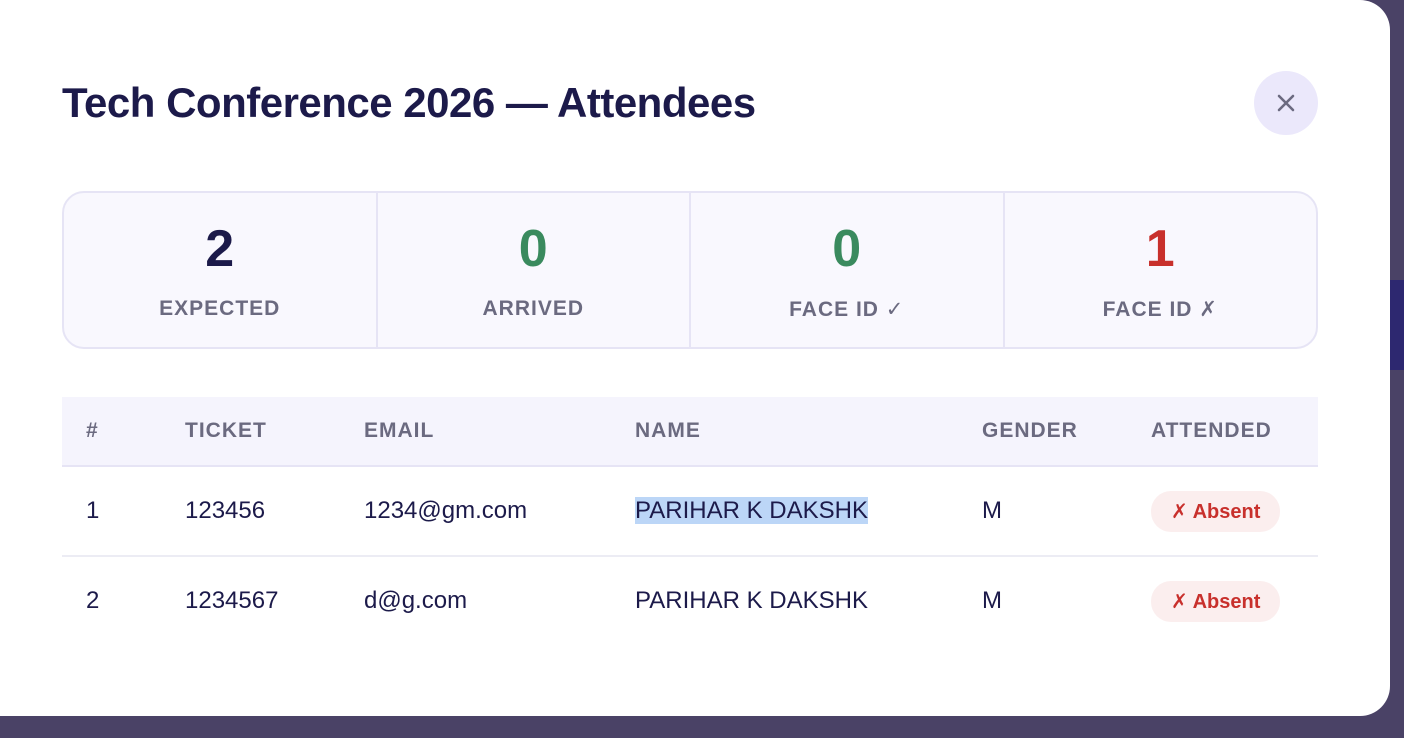  Describe the element at coordinates (1234, 432) in the screenshot. I see `header-attended: ATTENDED` at that location.